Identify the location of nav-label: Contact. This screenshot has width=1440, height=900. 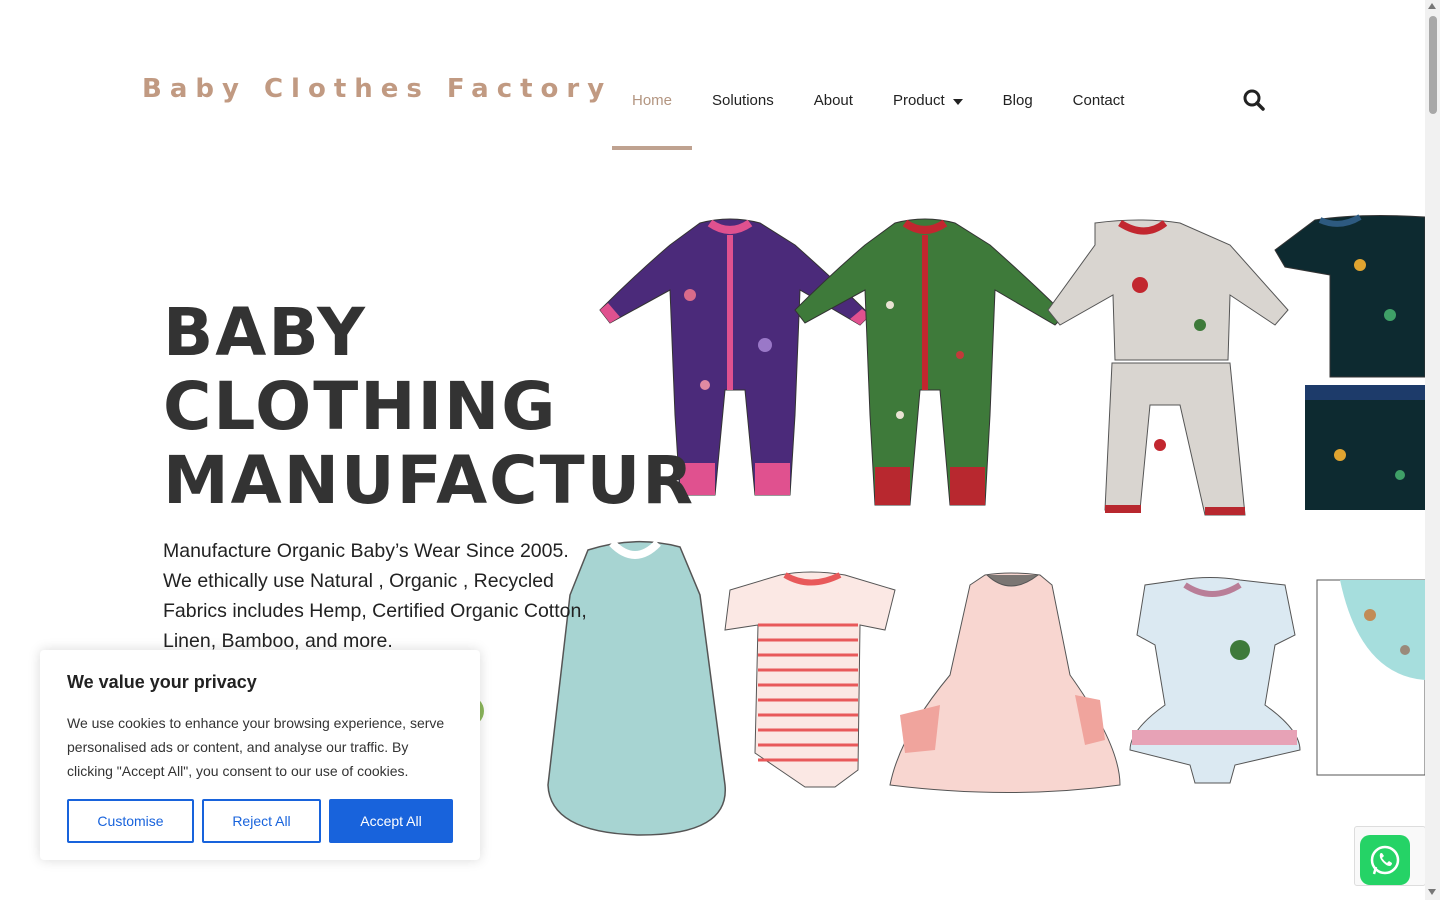
(1098, 100).